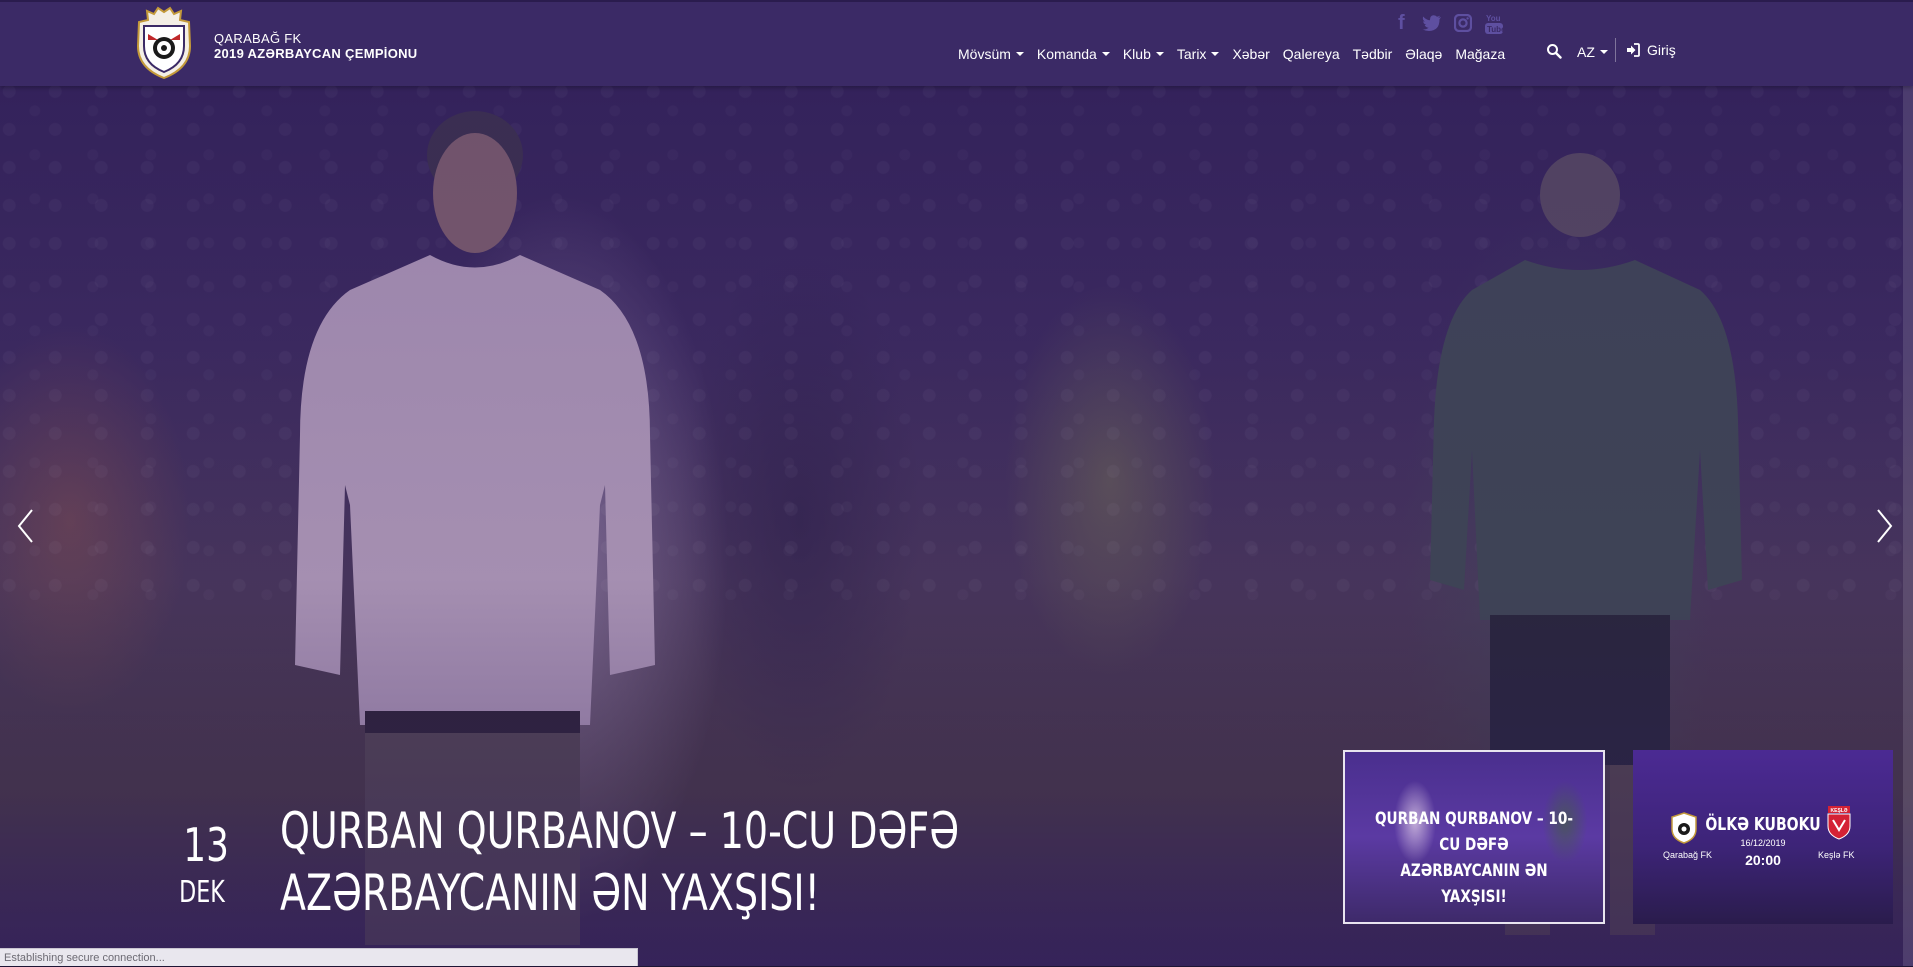 This screenshot has width=1913, height=967. Describe the element at coordinates (620, 831) in the screenshot. I see `slide-headline-line: QURBAN QURBANOV – 10-CU DƏFƏ` at that location.